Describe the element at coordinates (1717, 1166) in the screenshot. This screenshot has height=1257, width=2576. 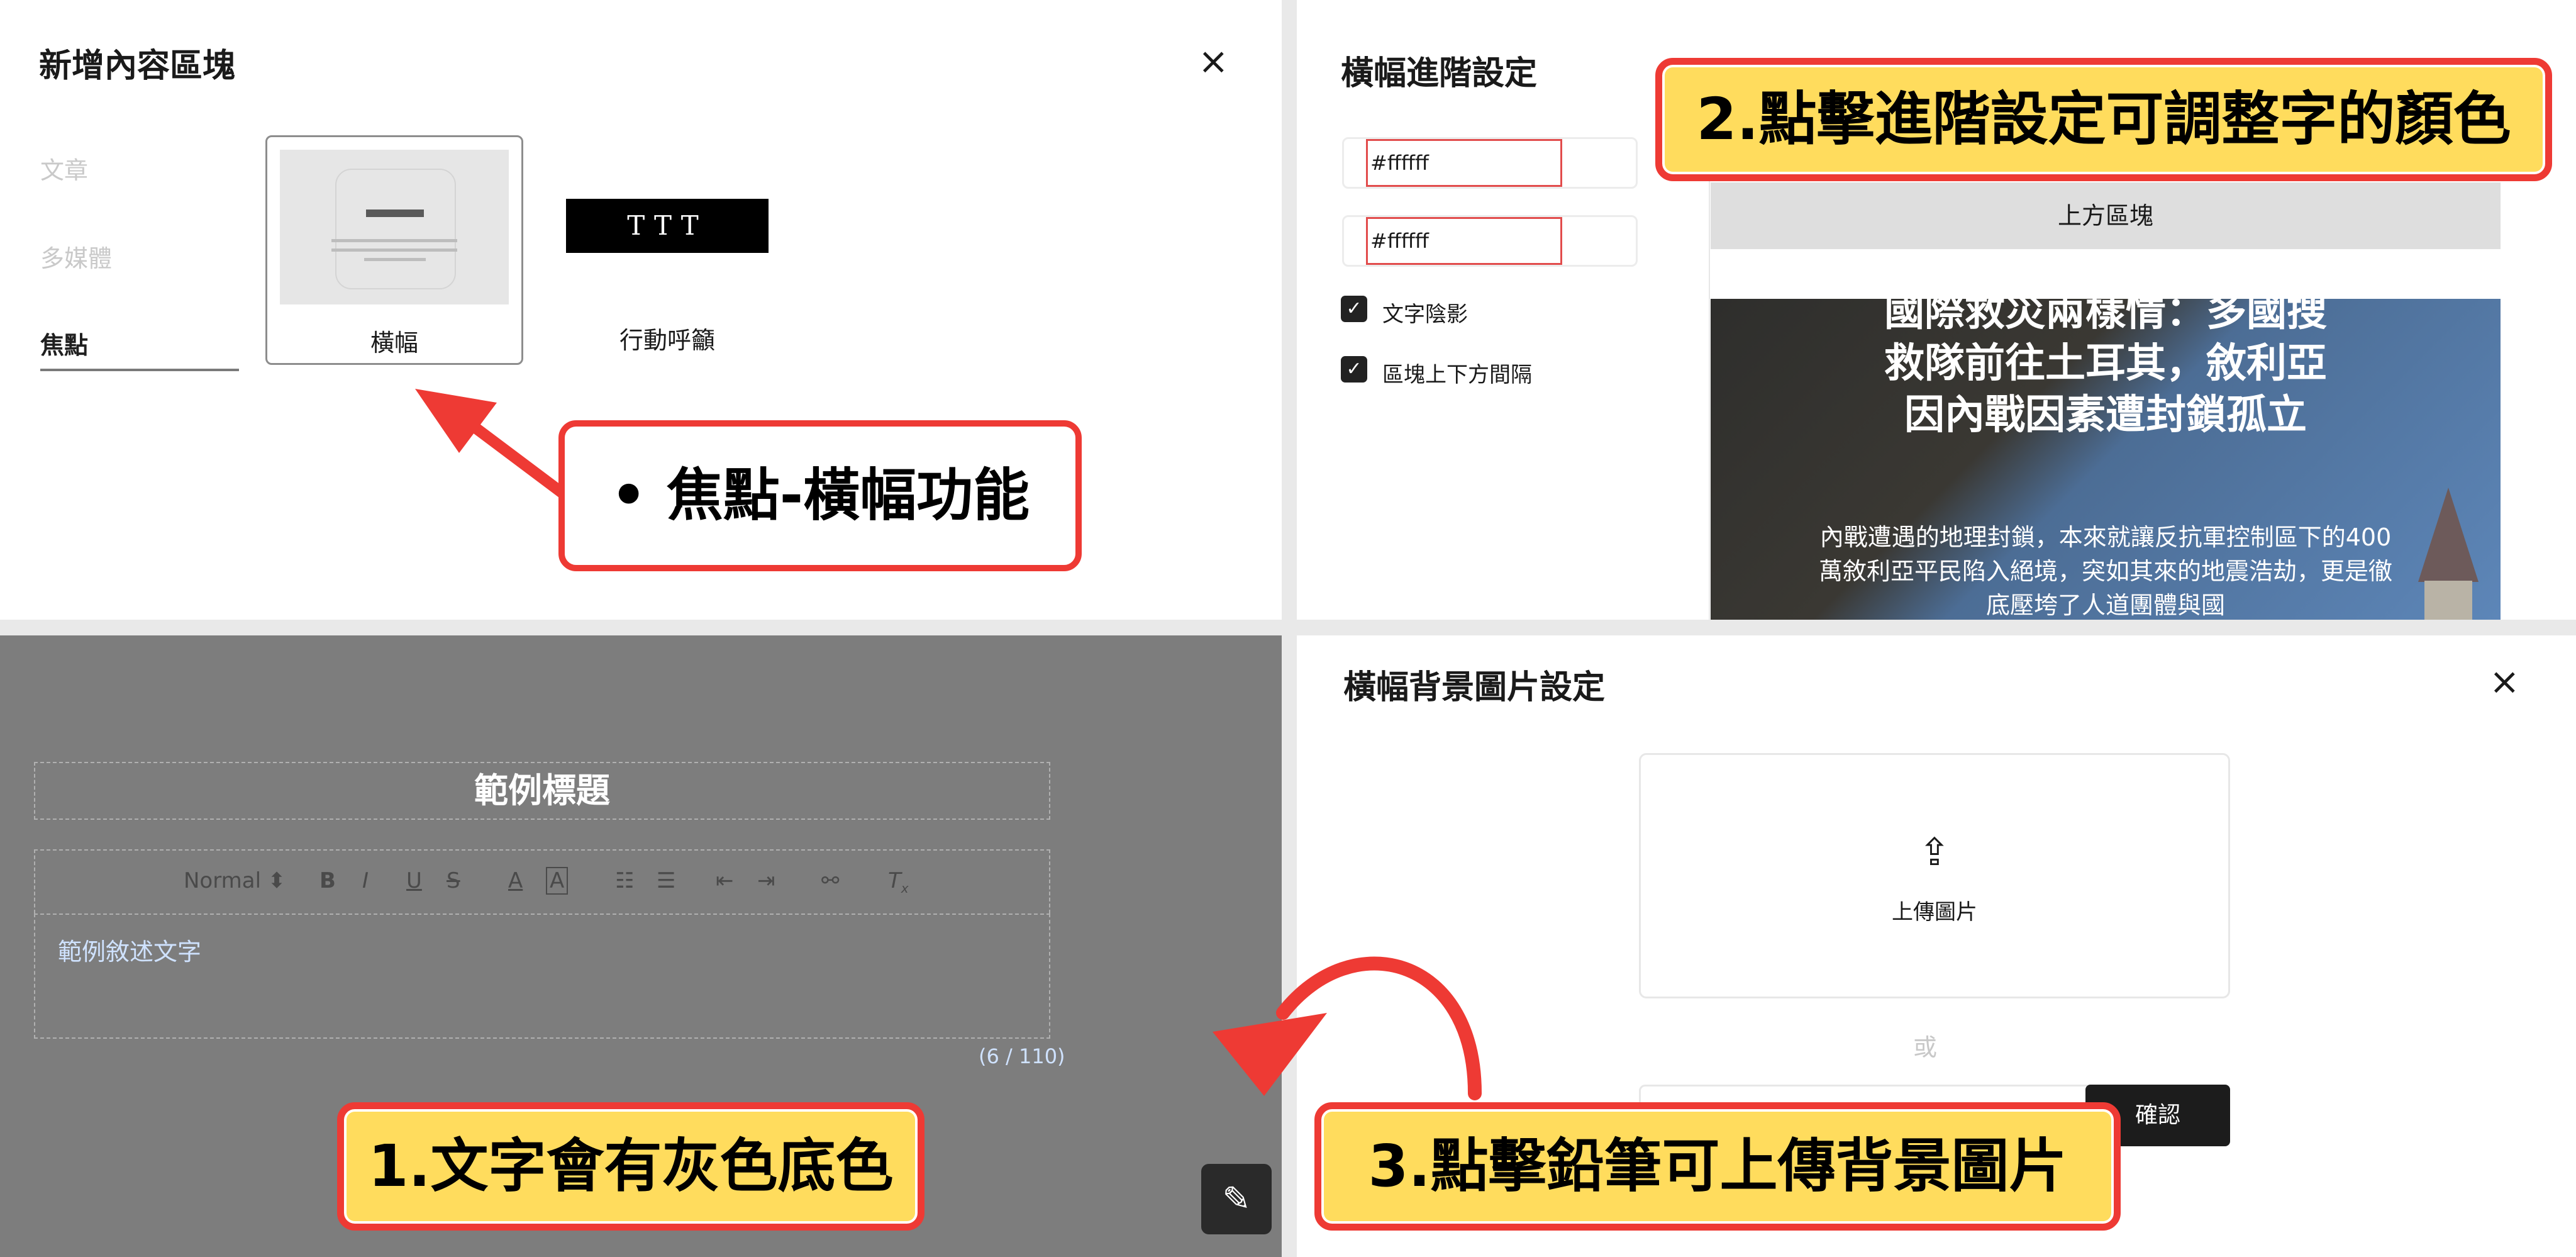
I see `callout-step-3: 3.點擊鉛筆可上傳背景圖片` at that location.